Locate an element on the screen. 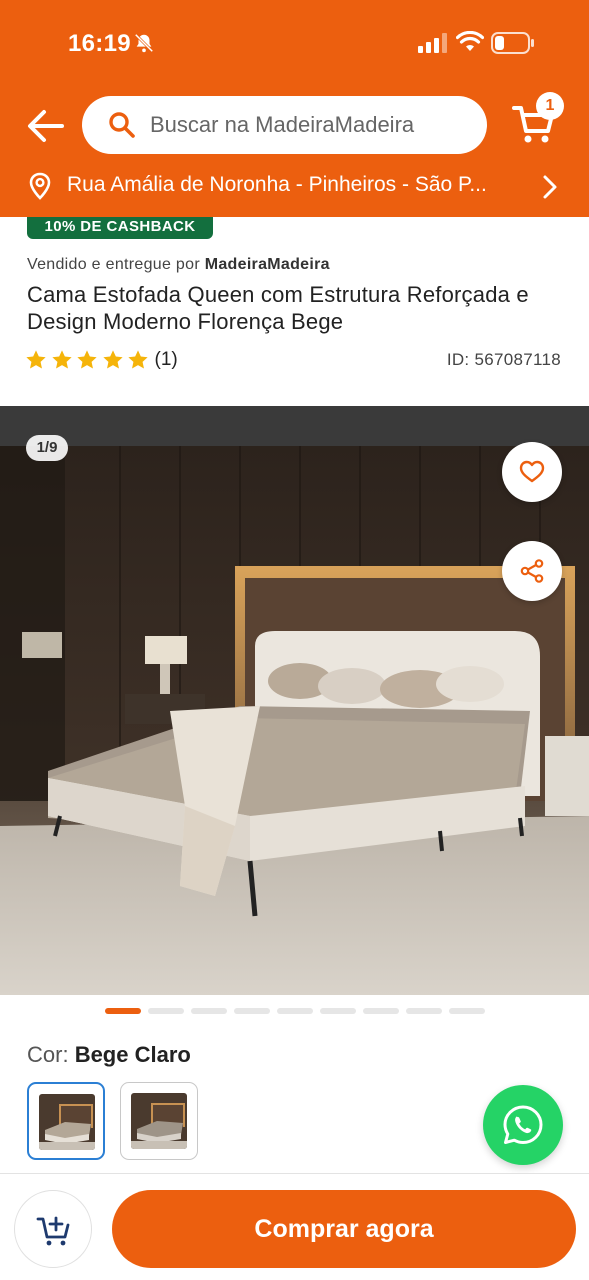 Image resolution: width=589 pixels, height=1280 pixels. heart-icon is located at coordinates (532, 471).